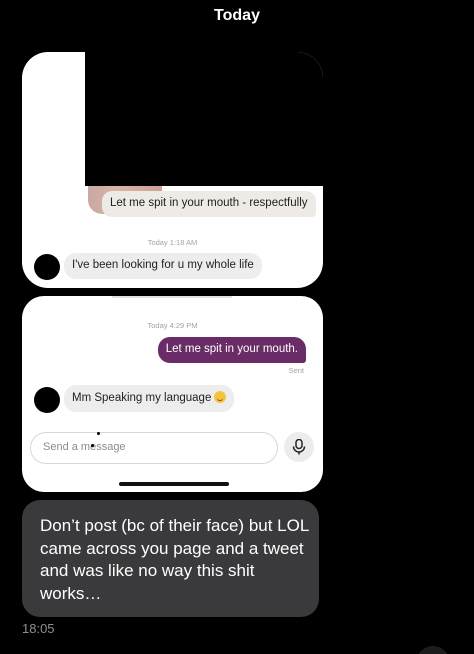  I want to click on message-input, so click(153, 447).